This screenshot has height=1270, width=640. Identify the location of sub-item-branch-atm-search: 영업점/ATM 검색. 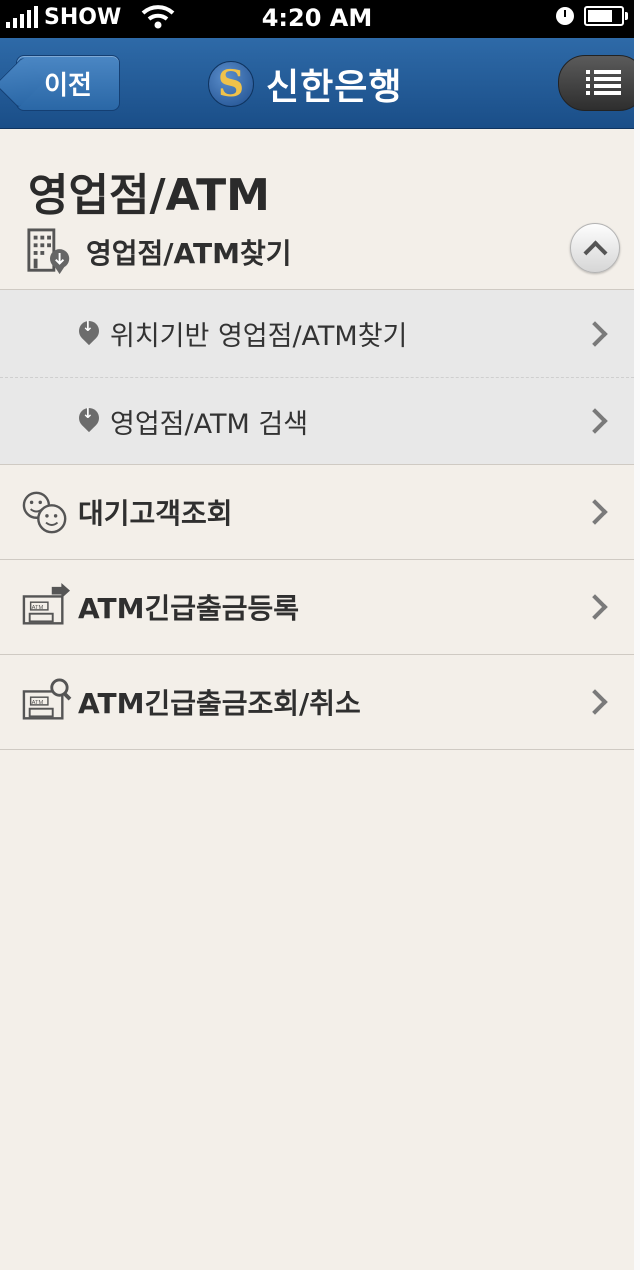
(317, 420).